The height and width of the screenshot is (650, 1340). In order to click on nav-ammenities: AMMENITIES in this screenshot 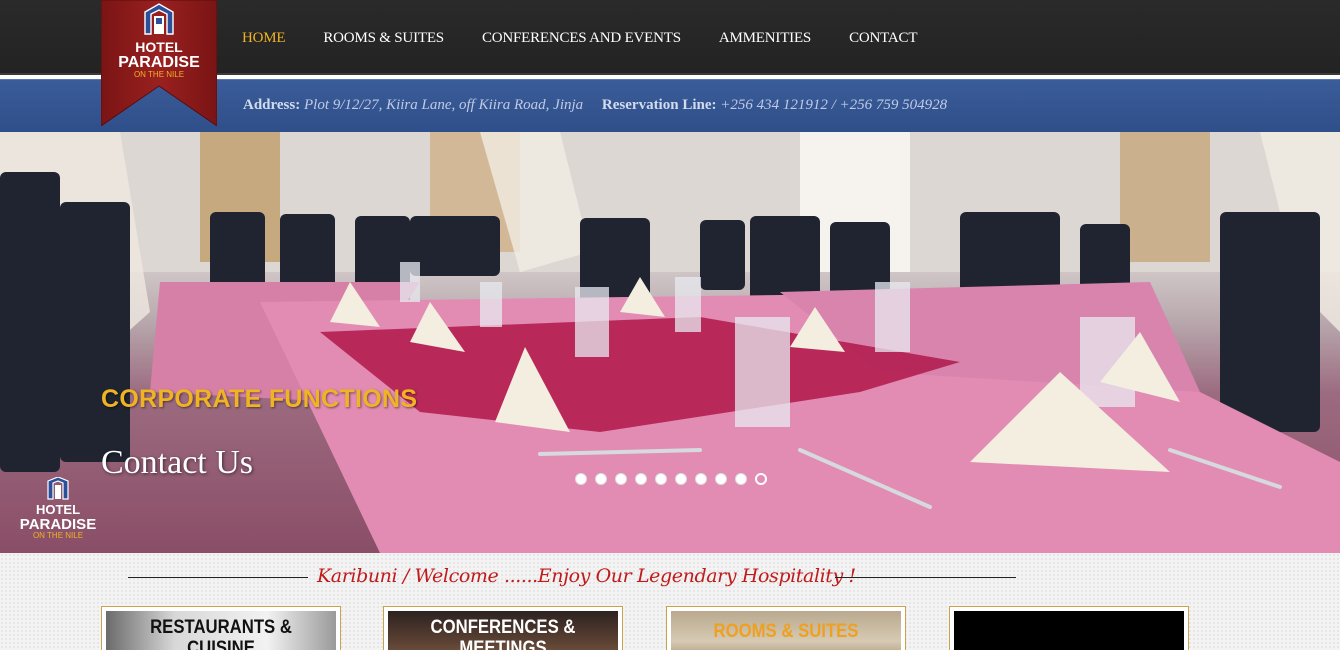, I will do `click(765, 38)`.